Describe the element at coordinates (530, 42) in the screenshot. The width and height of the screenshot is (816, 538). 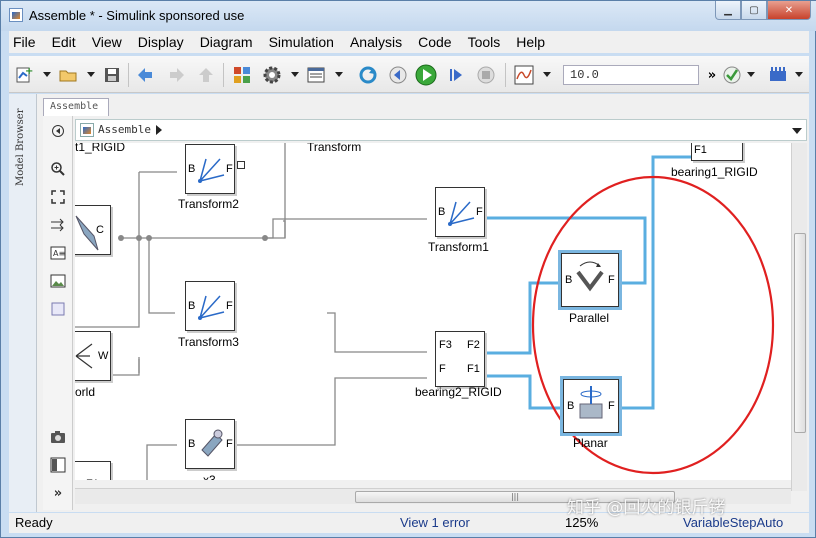
I see `menu-help: Help` at that location.